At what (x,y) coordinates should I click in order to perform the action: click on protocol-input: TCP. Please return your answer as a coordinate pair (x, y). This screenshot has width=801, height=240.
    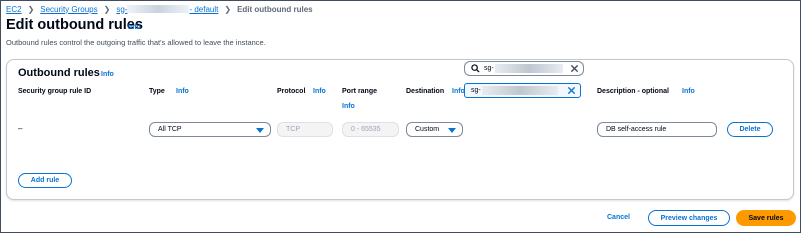
    Looking at the image, I should click on (305, 129).